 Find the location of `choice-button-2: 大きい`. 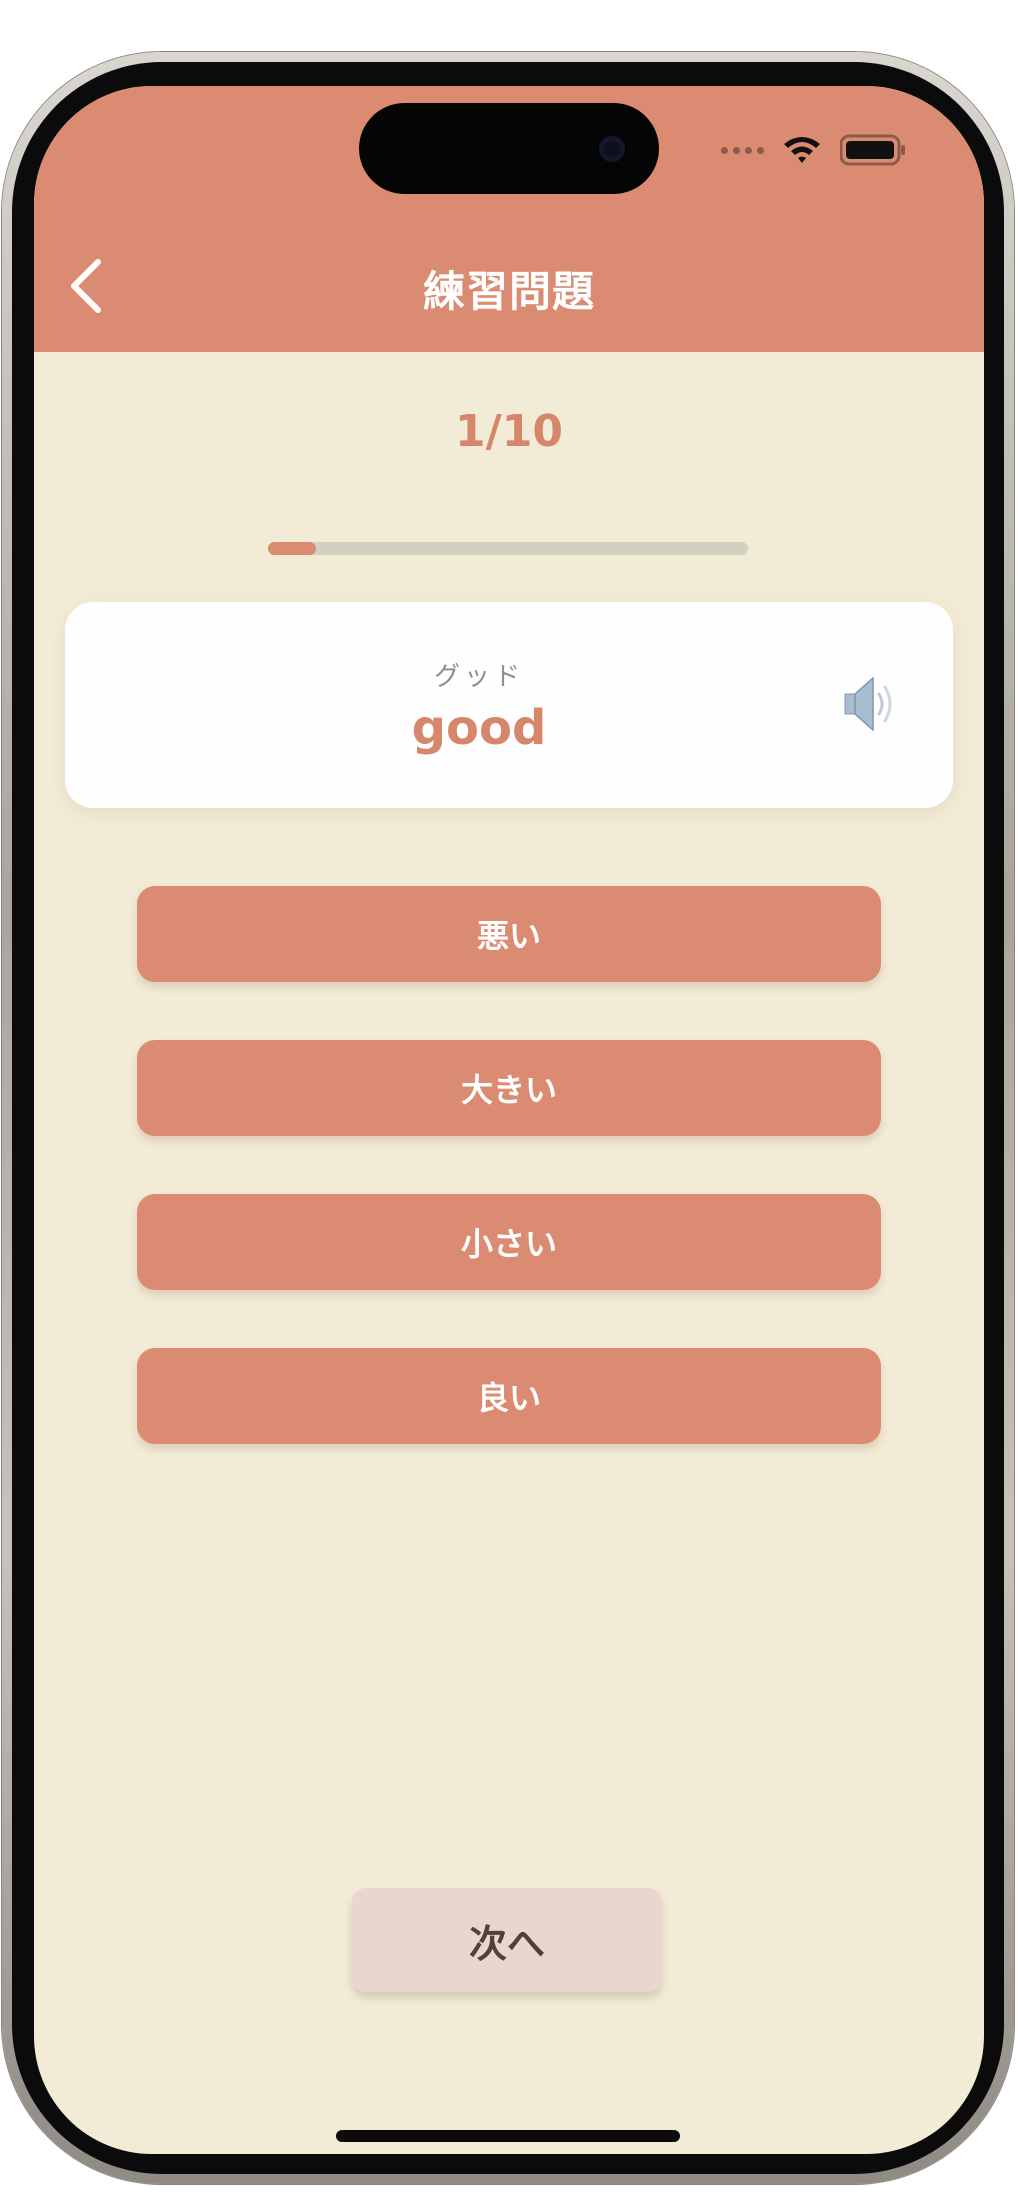

choice-button-2: 大きい is located at coordinates (509, 1088).